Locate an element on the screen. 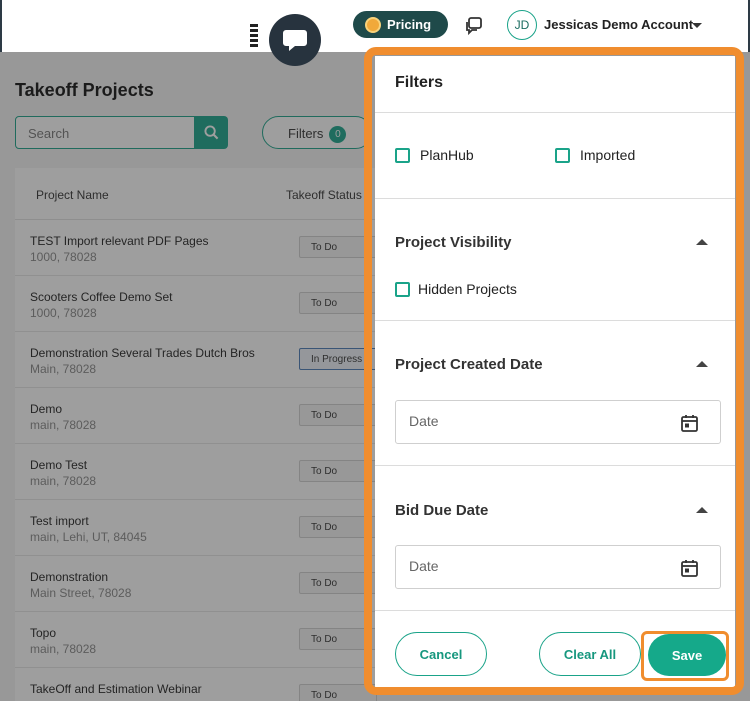 This screenshot has width=750, height=701. planhub-checkbox: PlanHub is located at coordinates (434, 155).